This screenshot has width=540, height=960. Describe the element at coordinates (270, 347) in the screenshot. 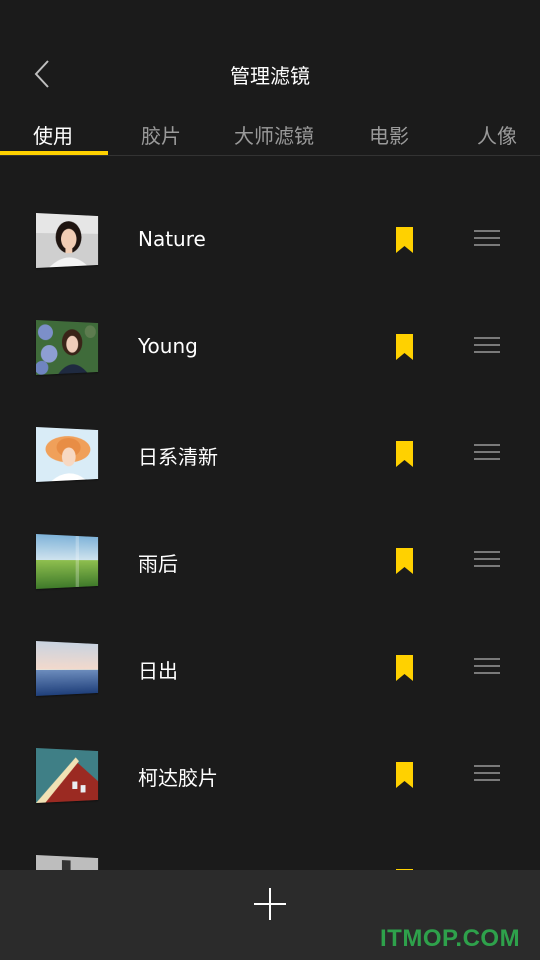

I see `filter-row: Young` at that location.